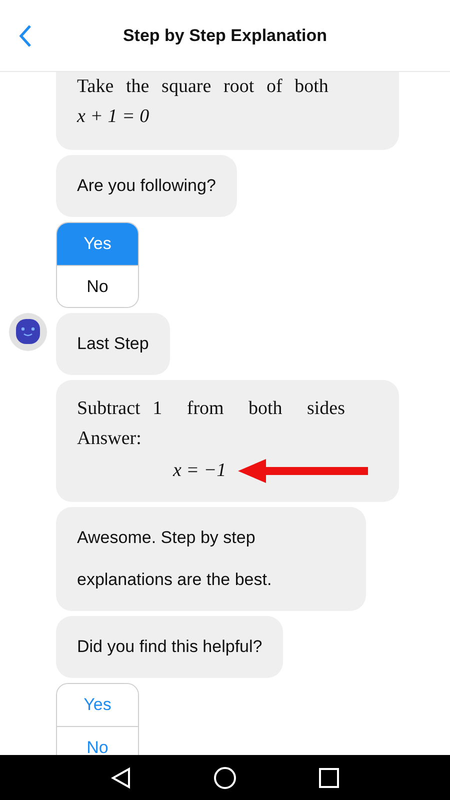 The width and height of the screenshot is (450, 800). Describe the element at coordinates (203, 87) in the screenshot. I see `step-text: Take the square root of both` at that location.